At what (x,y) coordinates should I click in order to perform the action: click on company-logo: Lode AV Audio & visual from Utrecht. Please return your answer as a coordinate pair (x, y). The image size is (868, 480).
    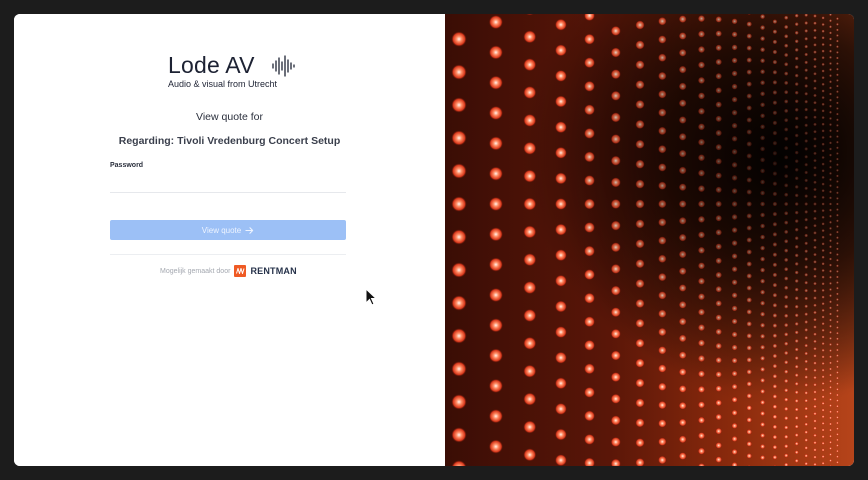
    Looking at the image, I should click on (238, 72).